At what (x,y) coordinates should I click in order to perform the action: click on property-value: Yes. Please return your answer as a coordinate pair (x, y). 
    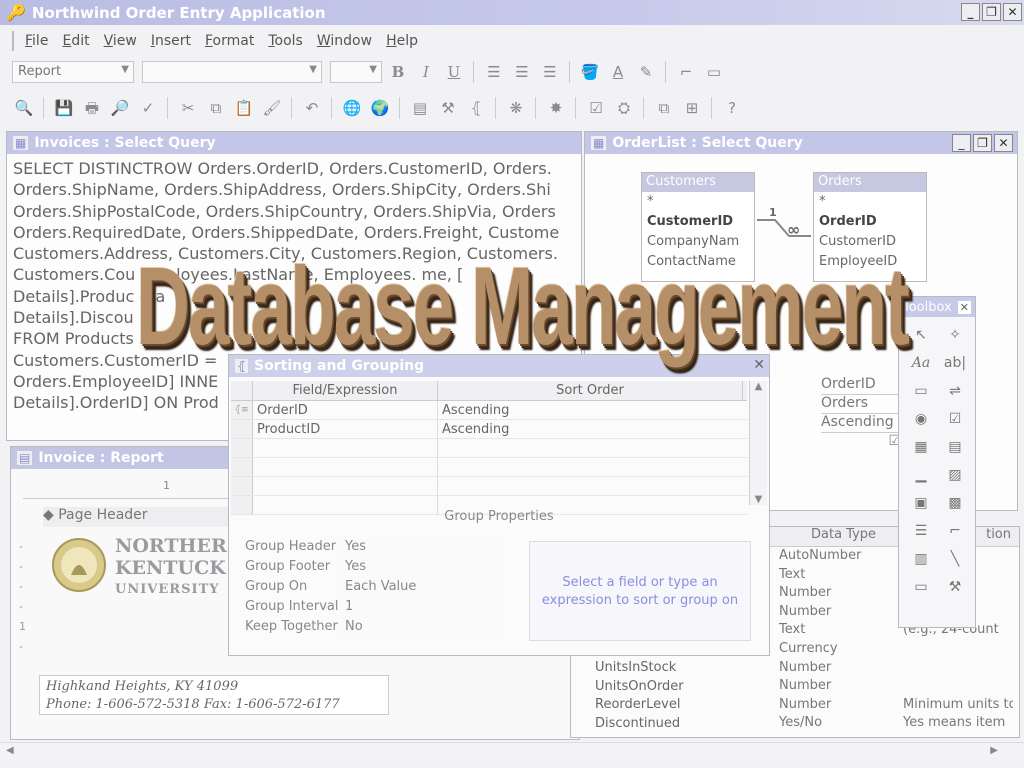
    Looking at the image, I should click on (422, 569).